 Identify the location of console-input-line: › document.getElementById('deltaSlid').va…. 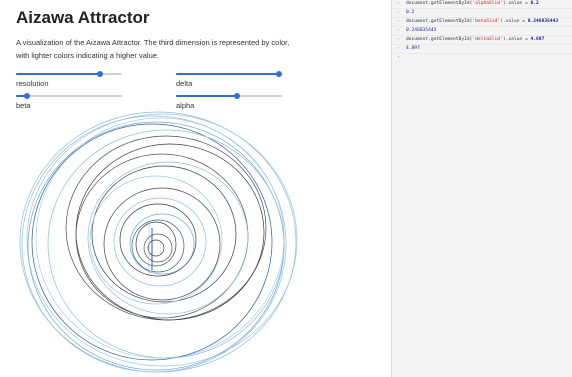
(482, 40).